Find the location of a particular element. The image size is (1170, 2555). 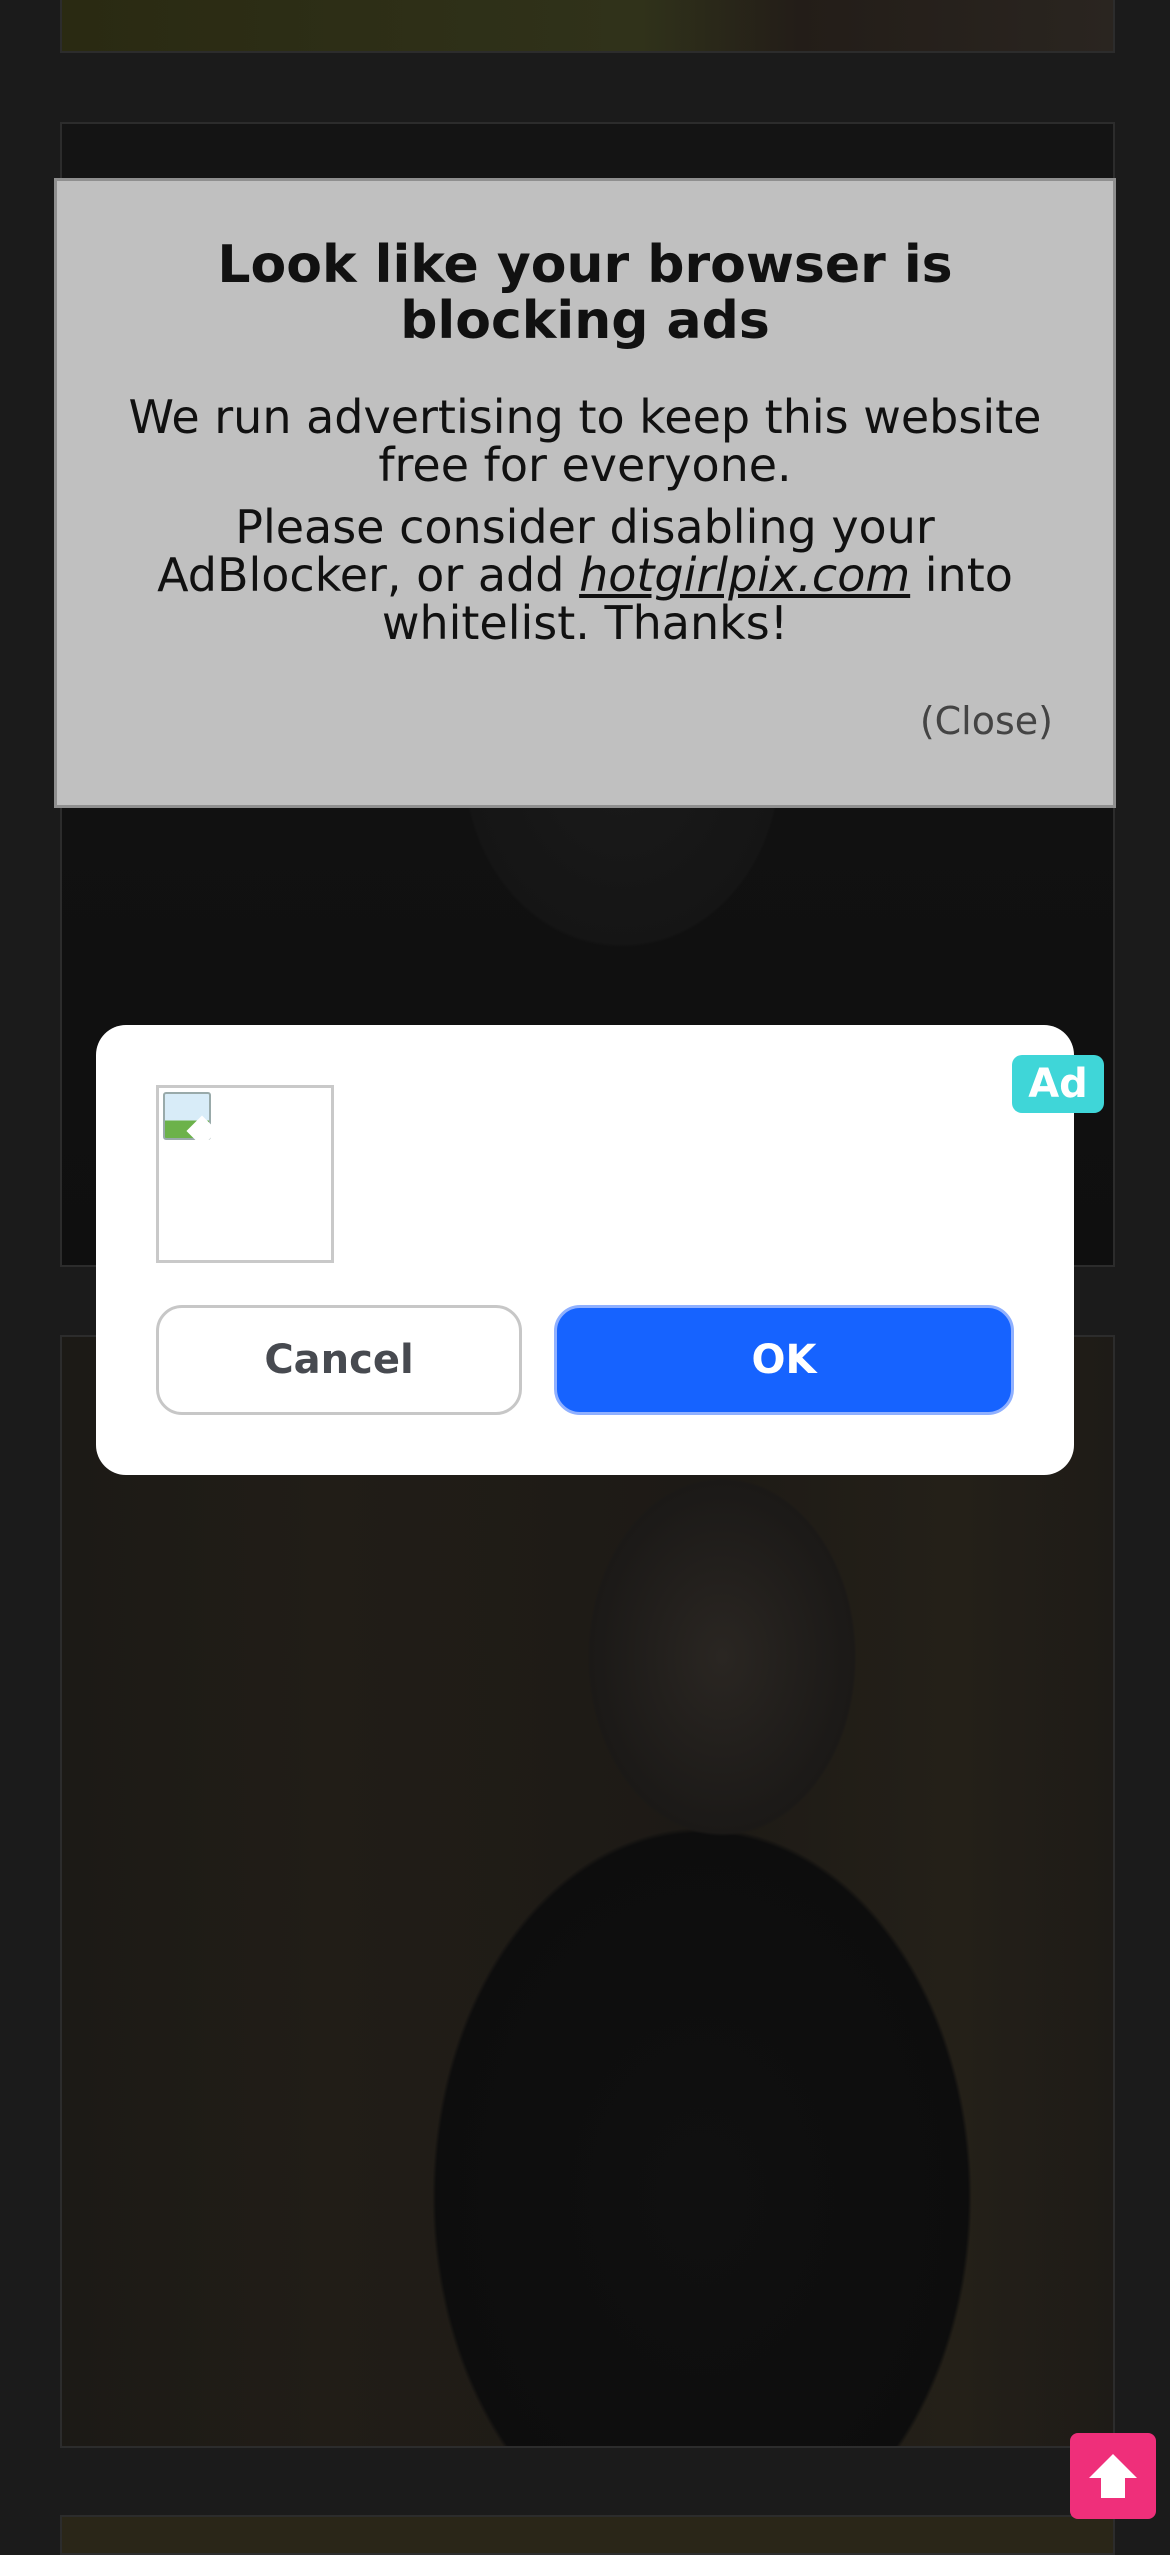

broken-image-icon is located at coordinates (187, 1116).